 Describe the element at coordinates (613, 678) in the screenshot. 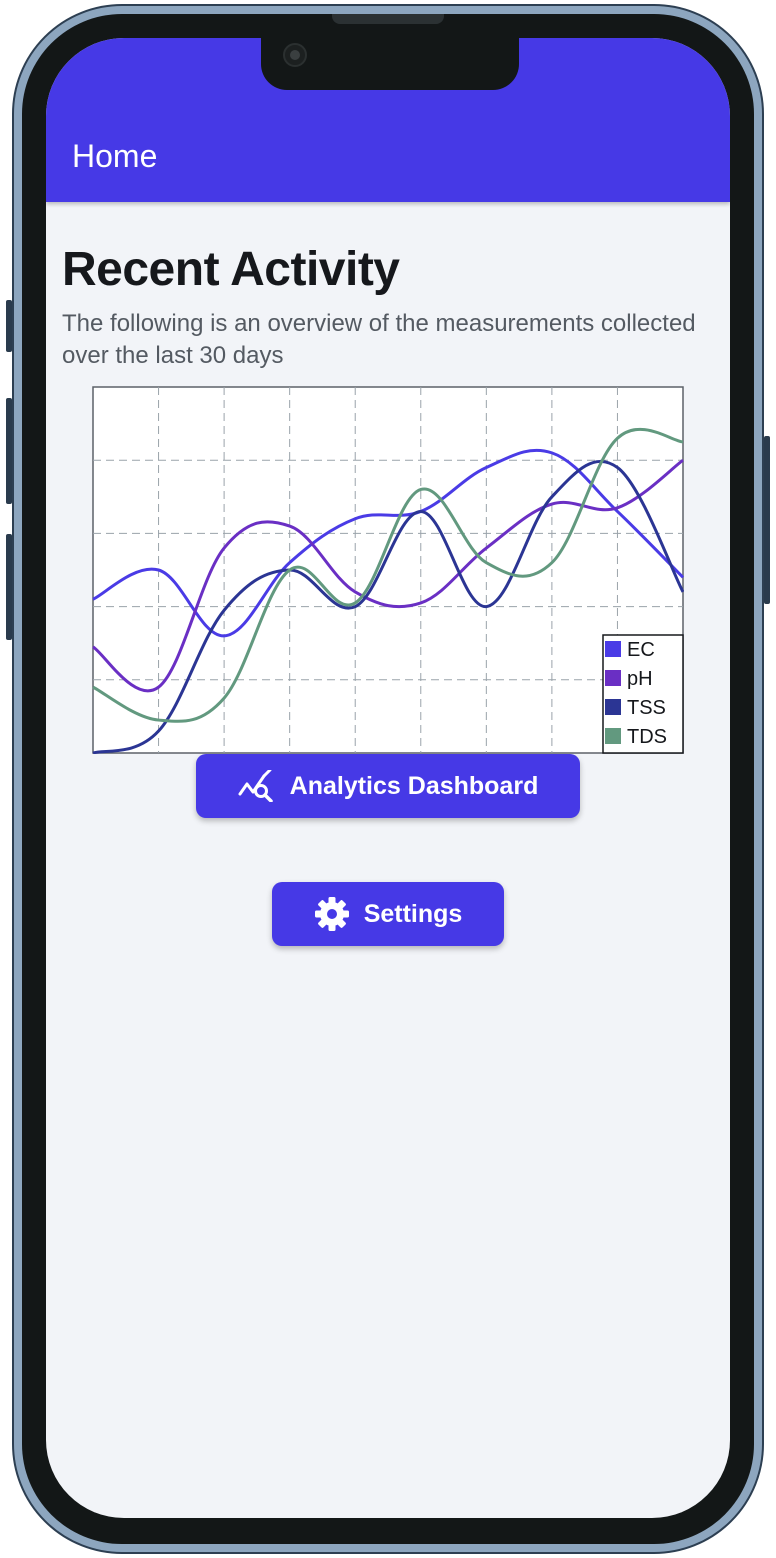

I see `legend-swatch-ph` at that location.